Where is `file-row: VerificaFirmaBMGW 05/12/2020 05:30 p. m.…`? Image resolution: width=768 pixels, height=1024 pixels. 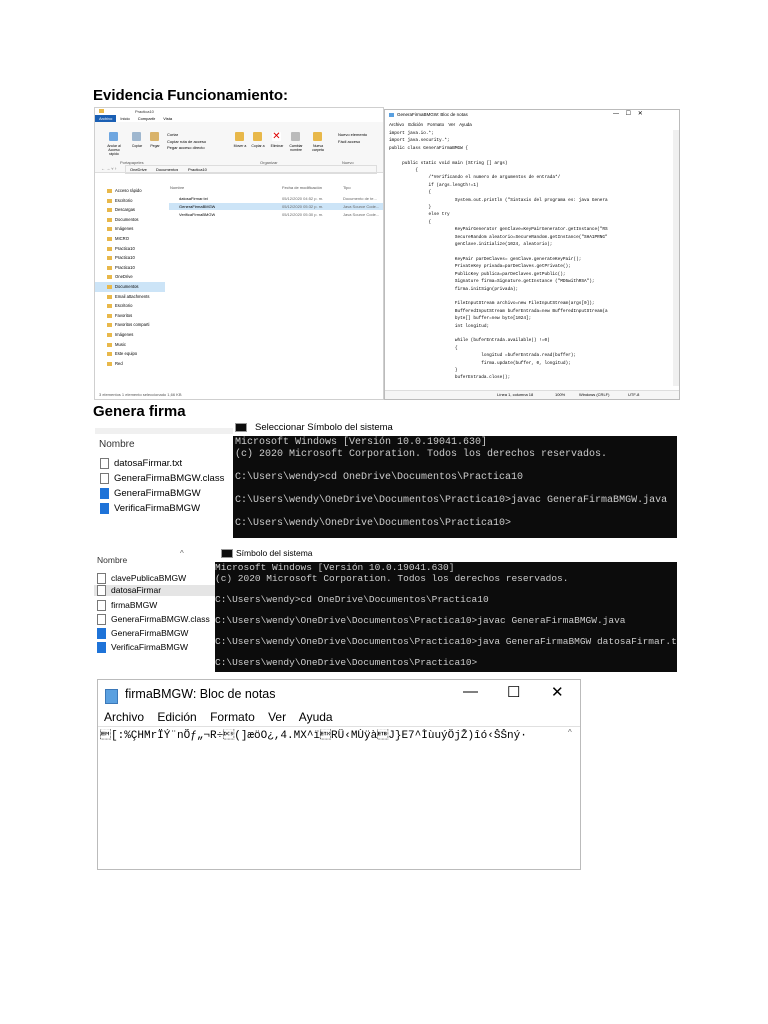
file-row: VerificaFirmaBMGW 05/12/2020 05:30 p. m.… is located at coordinates (276, 214).